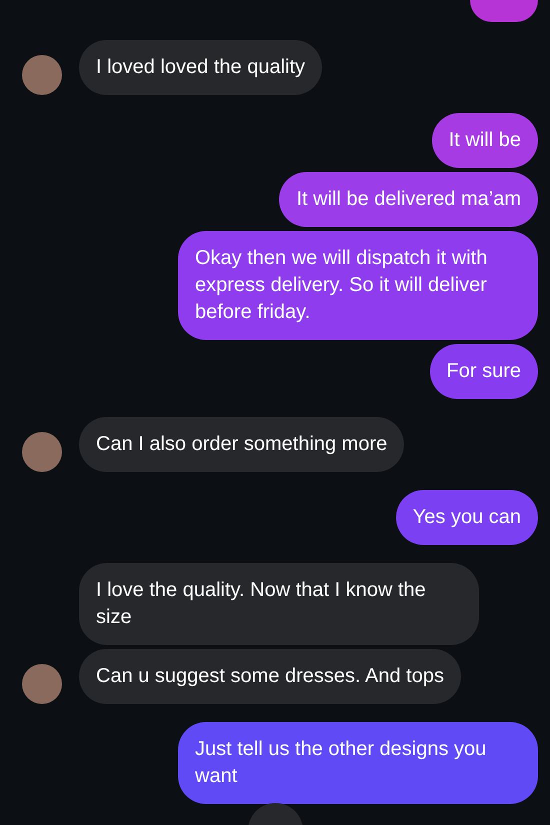  I want to click on received-message: I loved loved the quality, so click(200, 67).